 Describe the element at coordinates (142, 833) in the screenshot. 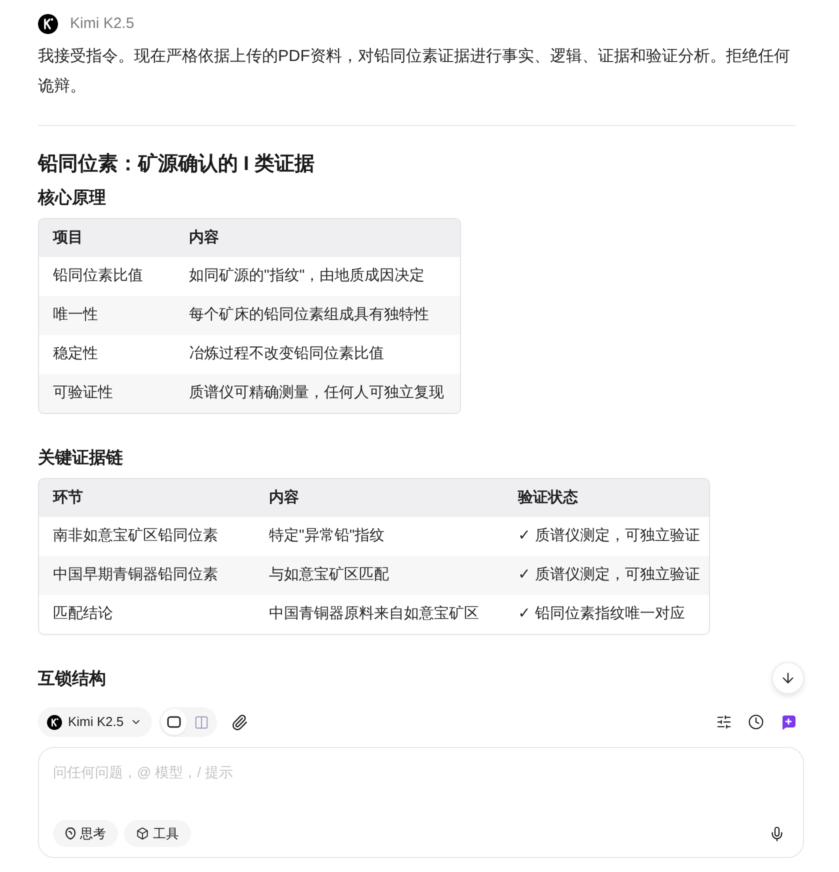

I see `cube-icon` at that location.